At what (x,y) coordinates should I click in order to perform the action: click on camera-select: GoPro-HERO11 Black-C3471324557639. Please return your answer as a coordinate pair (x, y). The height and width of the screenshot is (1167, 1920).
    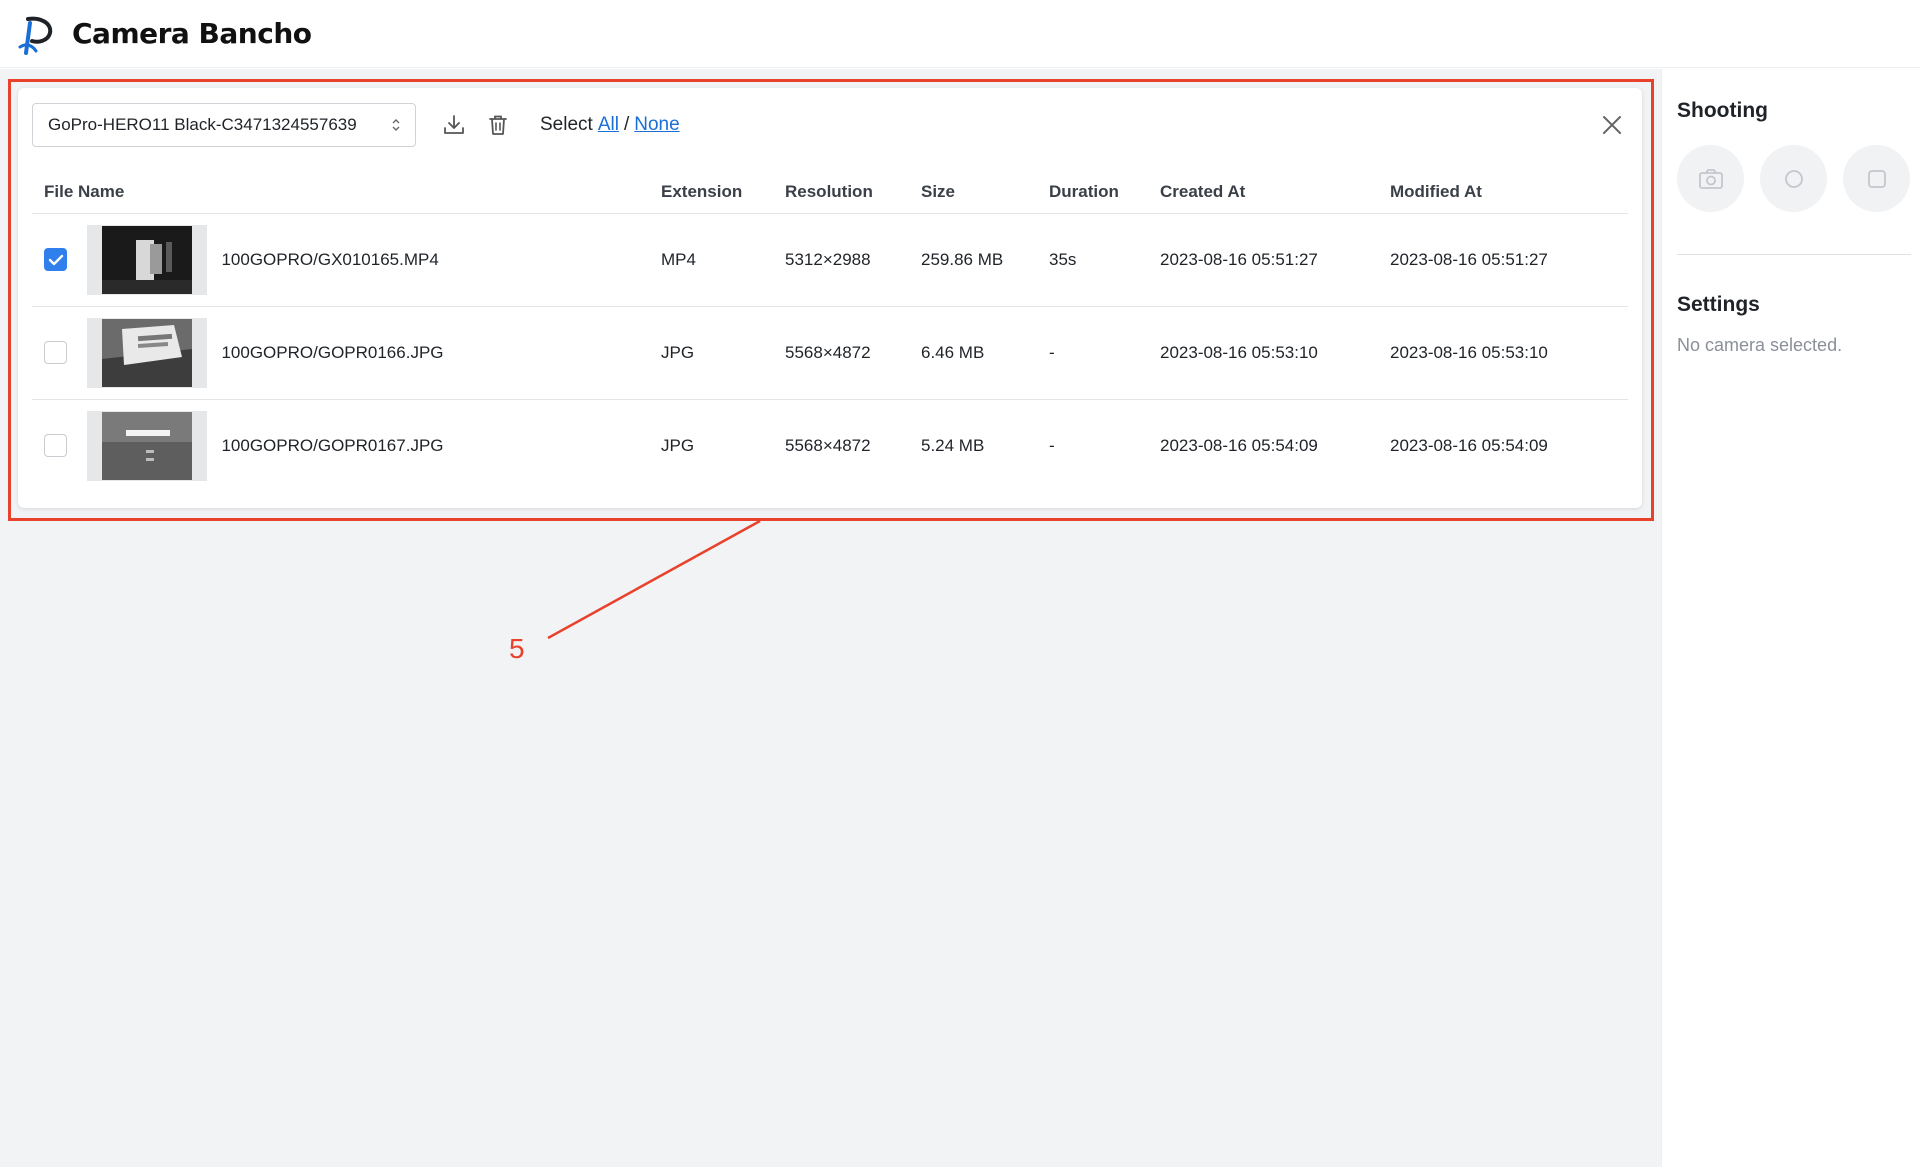
    Looking at the image, I should click on (224, 125).